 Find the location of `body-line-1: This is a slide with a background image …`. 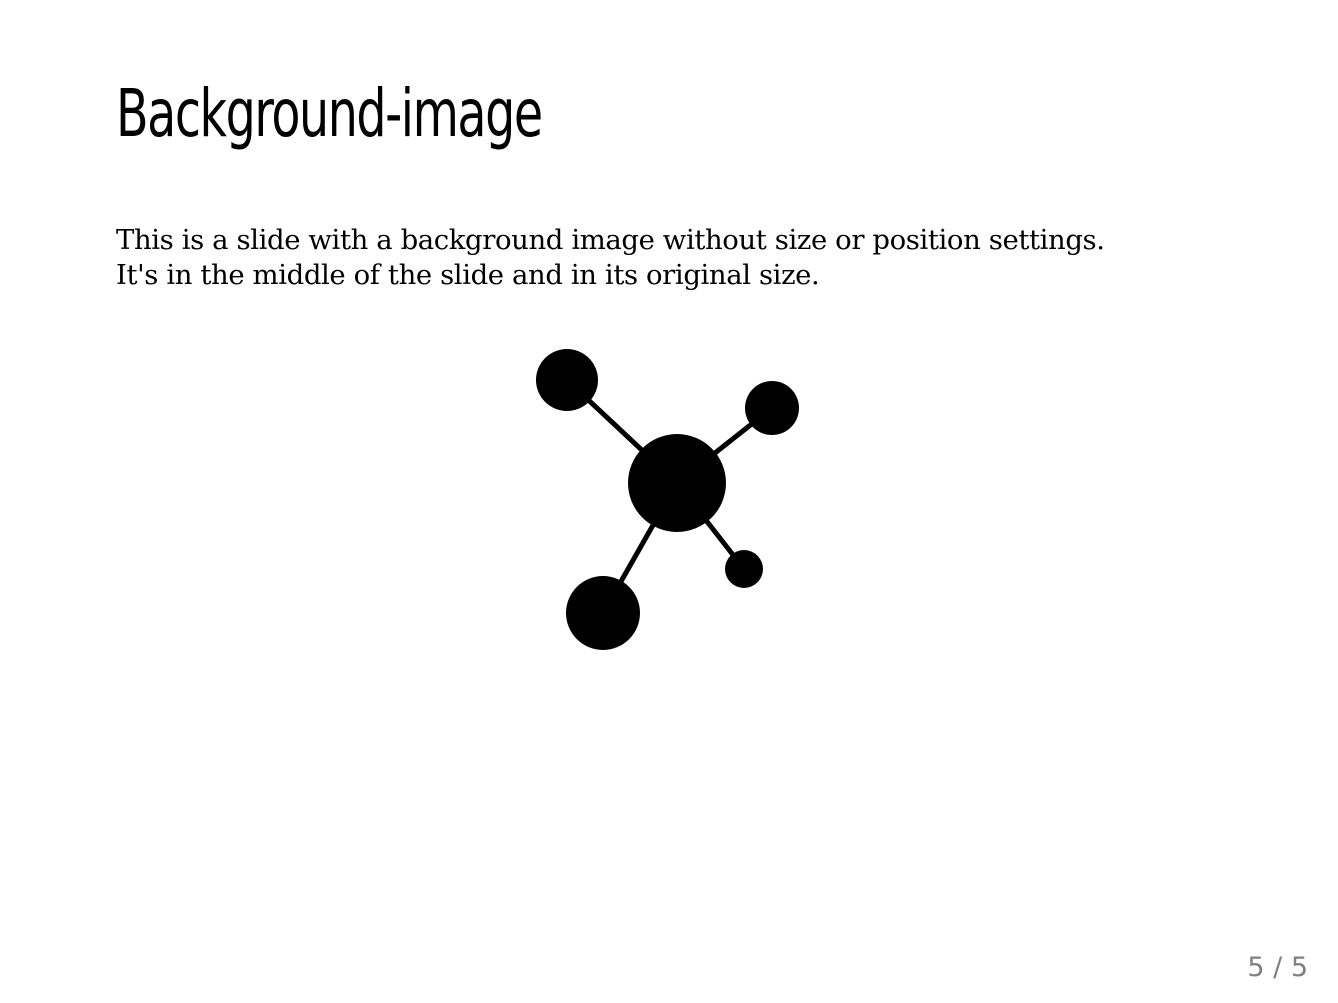

body-line-1: This is a slide with a background image … is located at coordinates (610, 240).